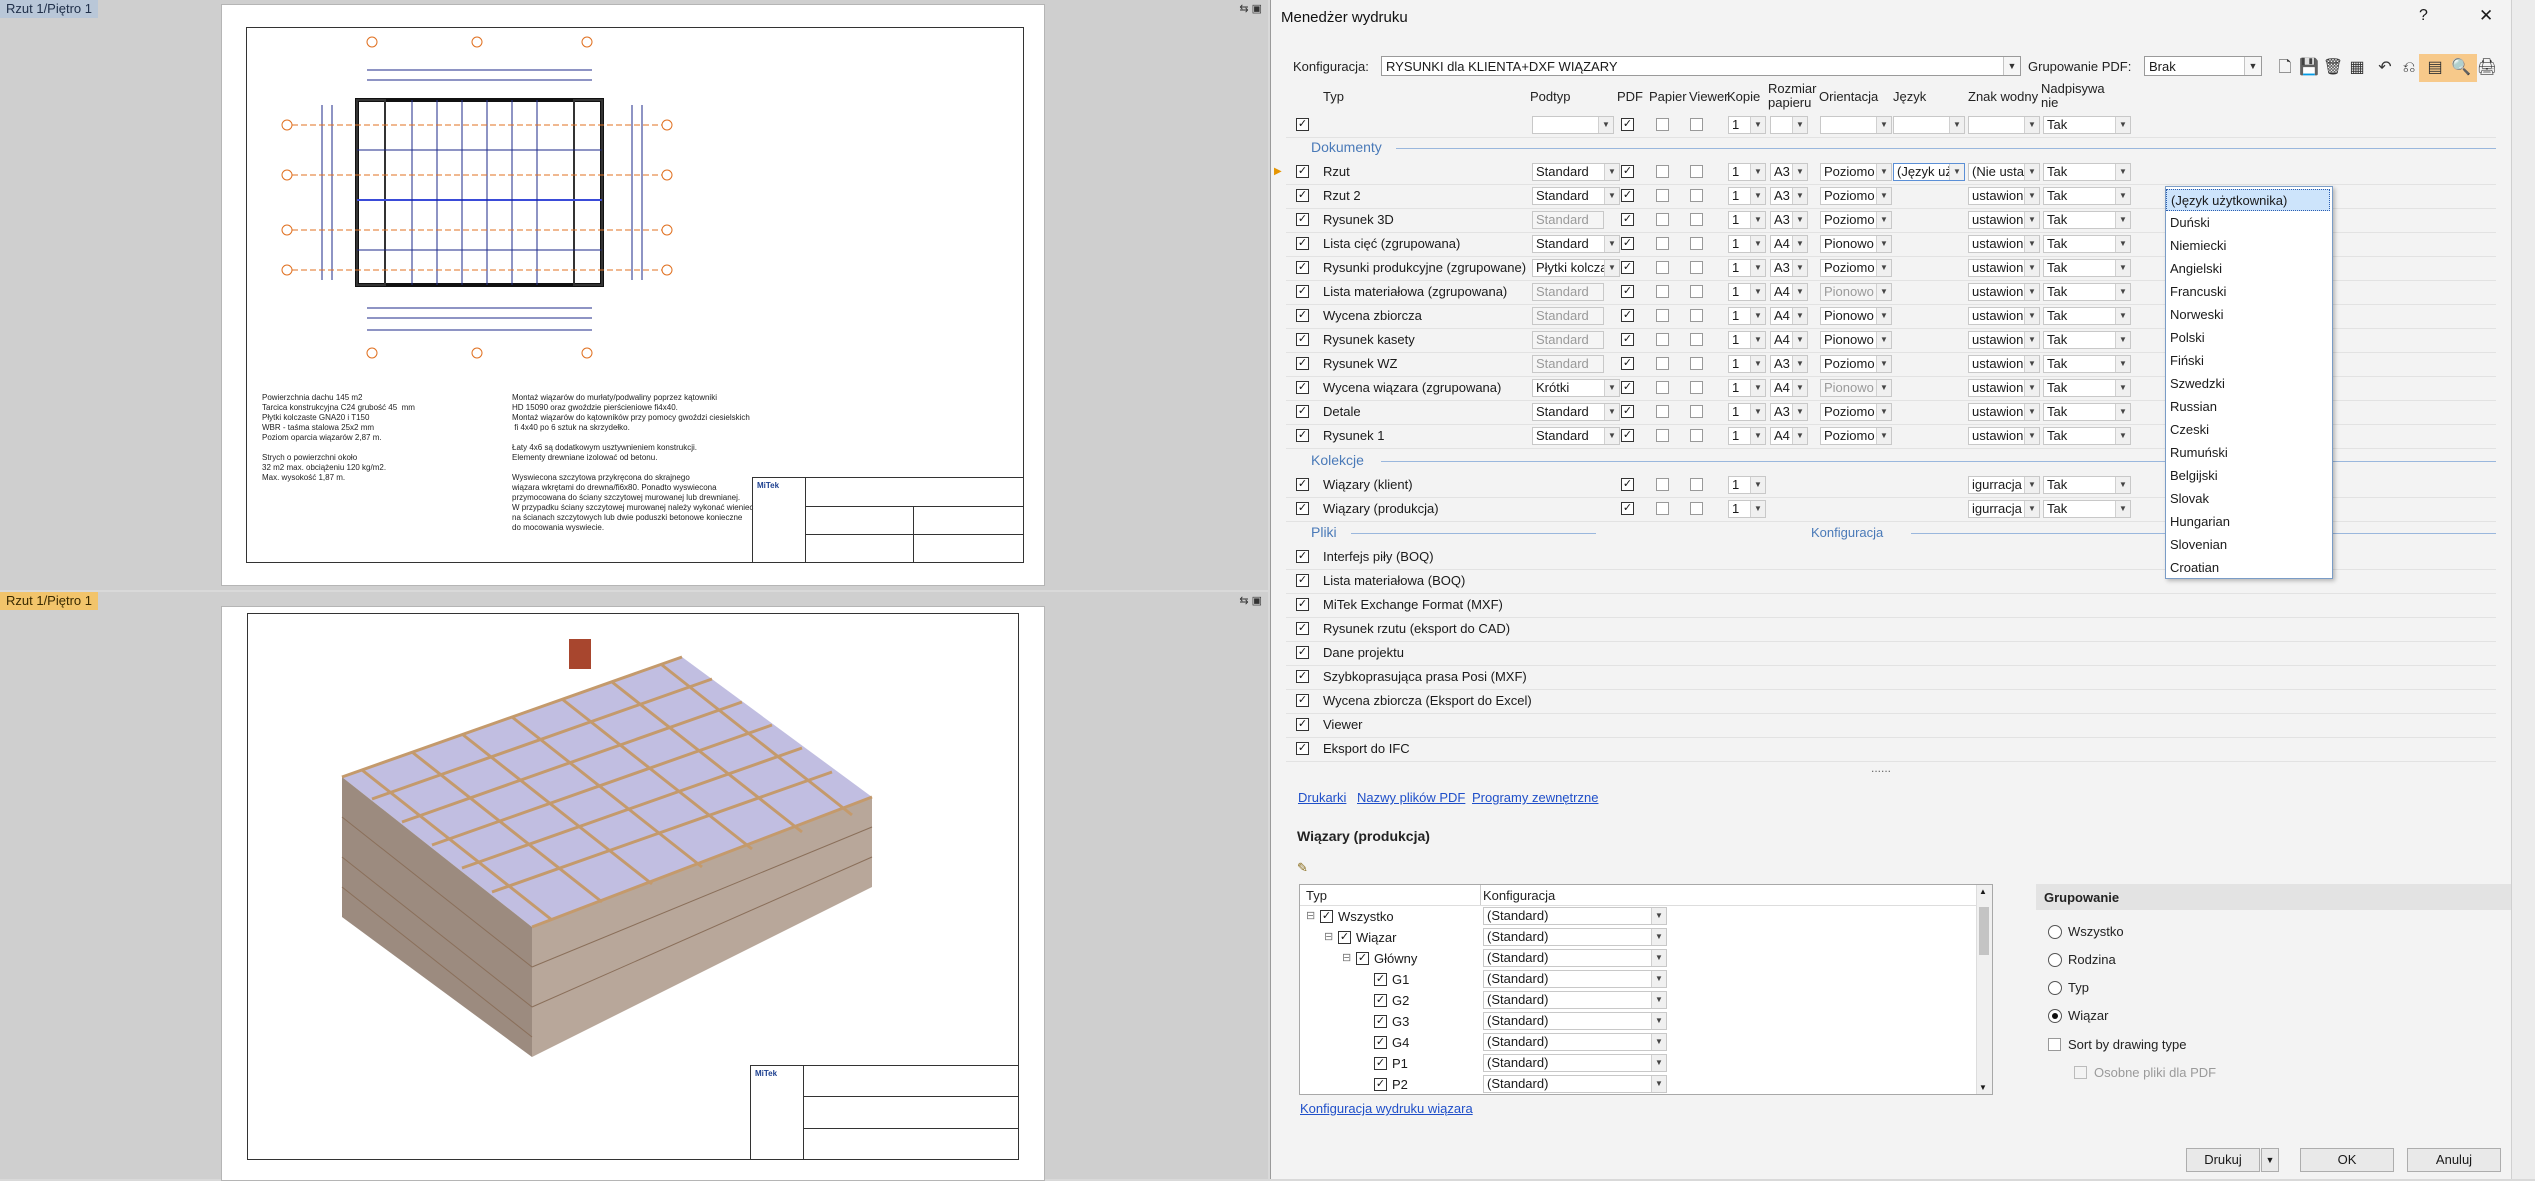  I want to click on language-option: (Język użytkownika), so click(2248, 200).